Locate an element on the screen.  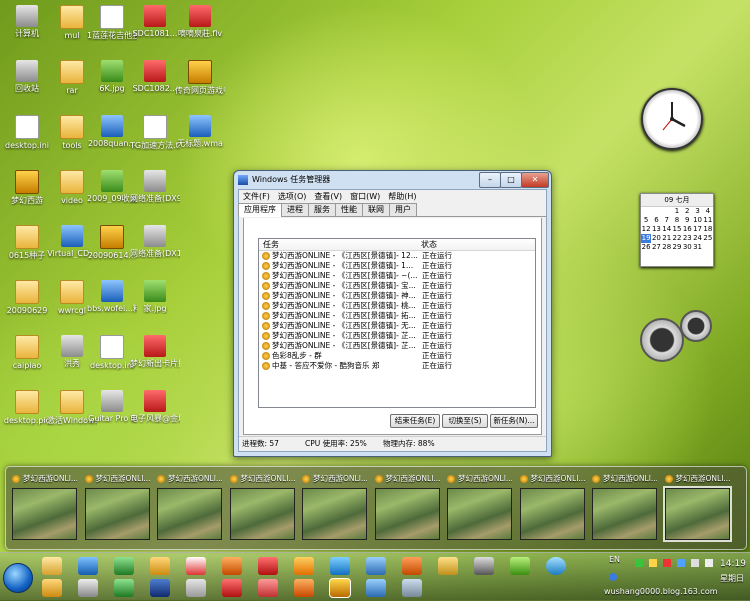
menu-item: 查看(V) is located at coordinates (328, 196).